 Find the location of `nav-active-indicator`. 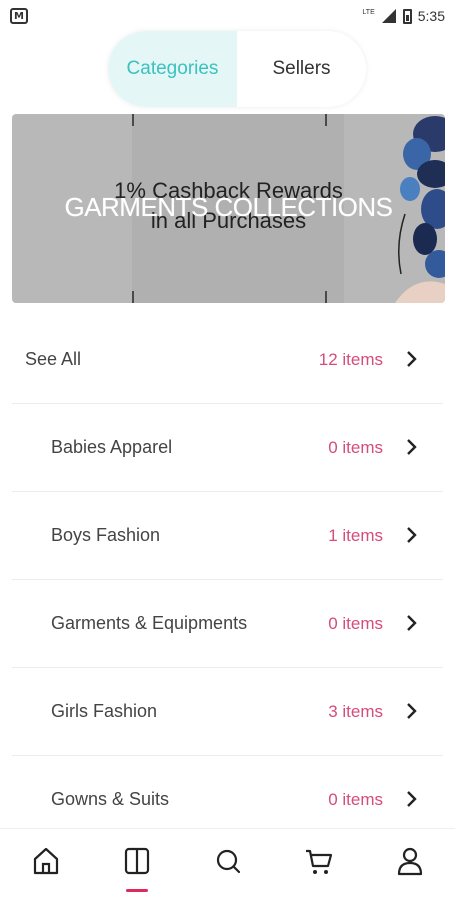

nav-active-indicator is located at coordinates (136, 890).